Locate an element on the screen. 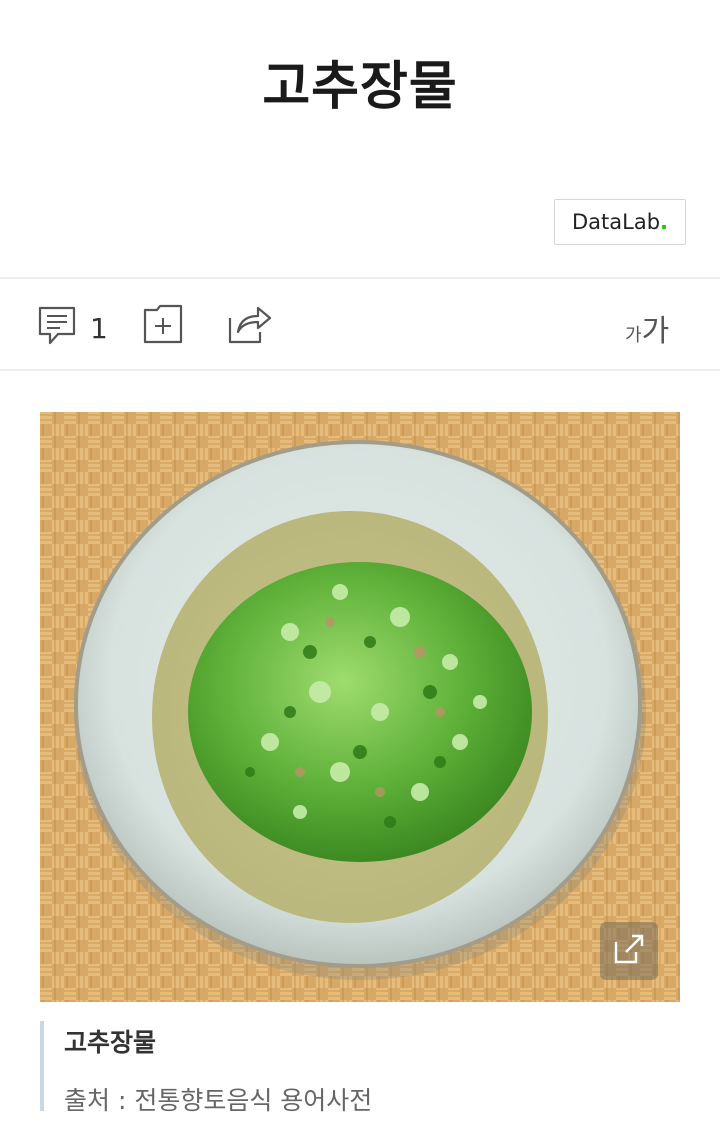 The image size is (720, 1131). comment-icon is located at coordinates (57, 328).